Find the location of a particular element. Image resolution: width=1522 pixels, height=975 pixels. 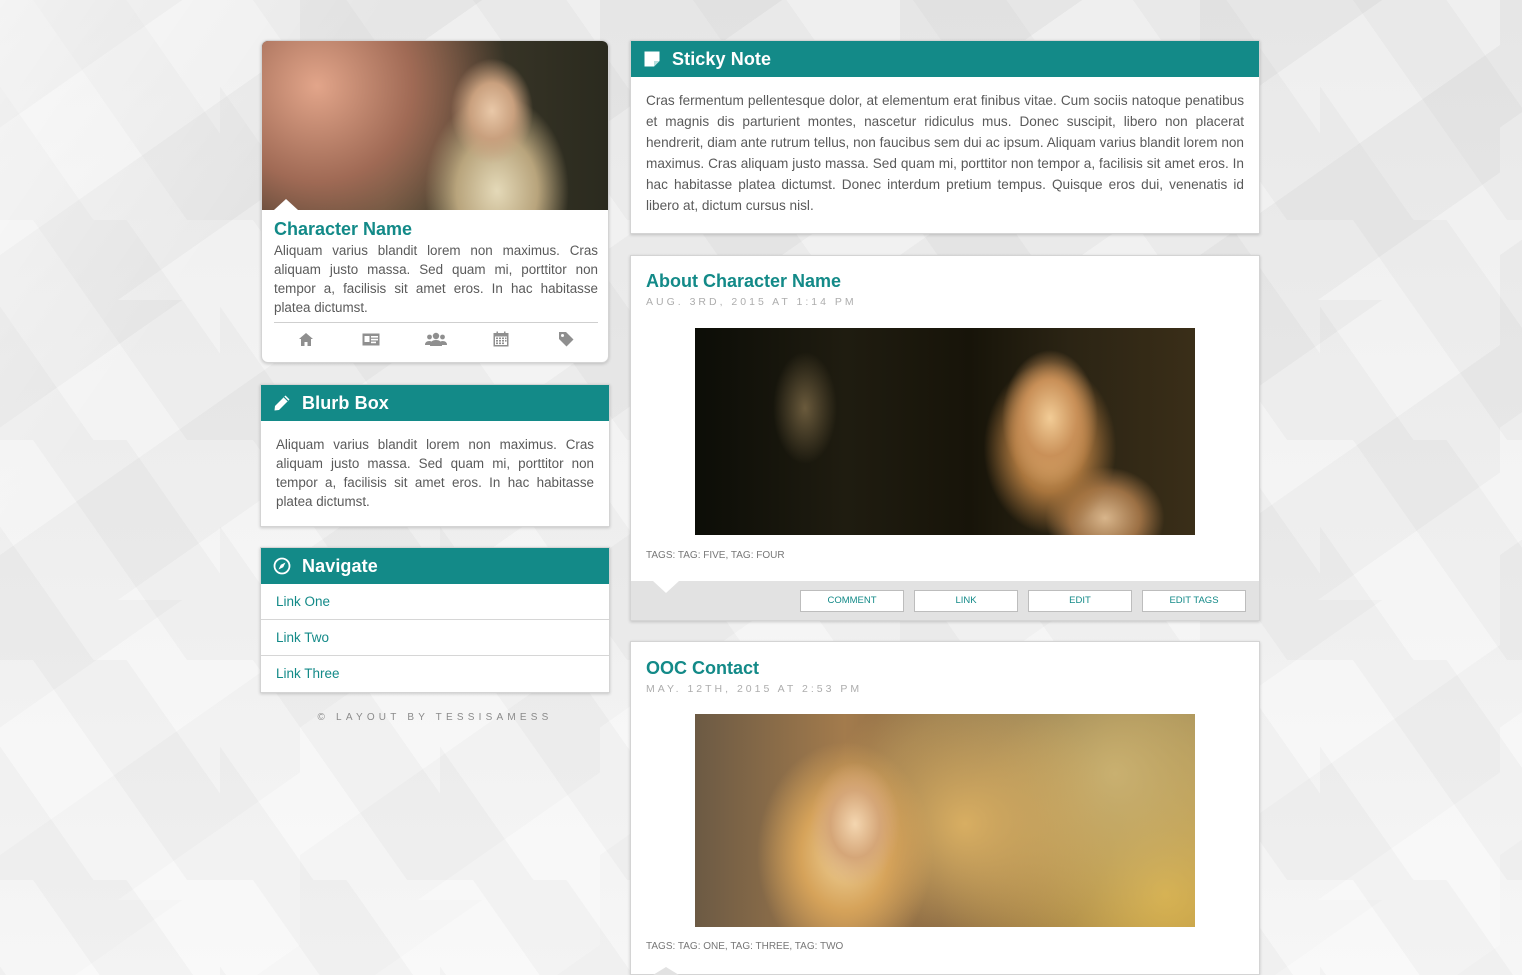

post-tags: Tags: Tag: One, Tag: Three, Tag: Two is located at coordinates (745, 946).